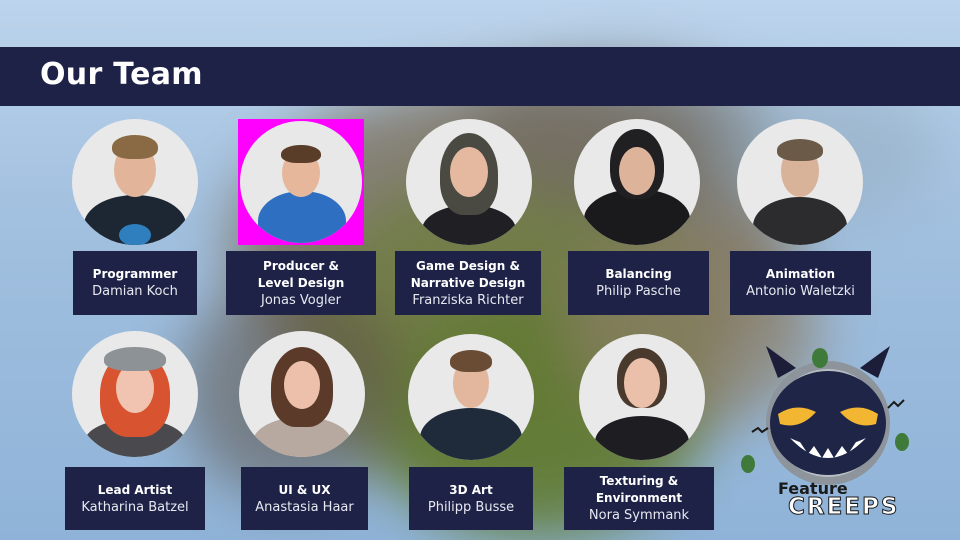 The width and height of the screenshot is (960, 540). Describe the element at coordinates (135, 507) in the screenshot. I see `member-name: Katharina Batzel` at that location.